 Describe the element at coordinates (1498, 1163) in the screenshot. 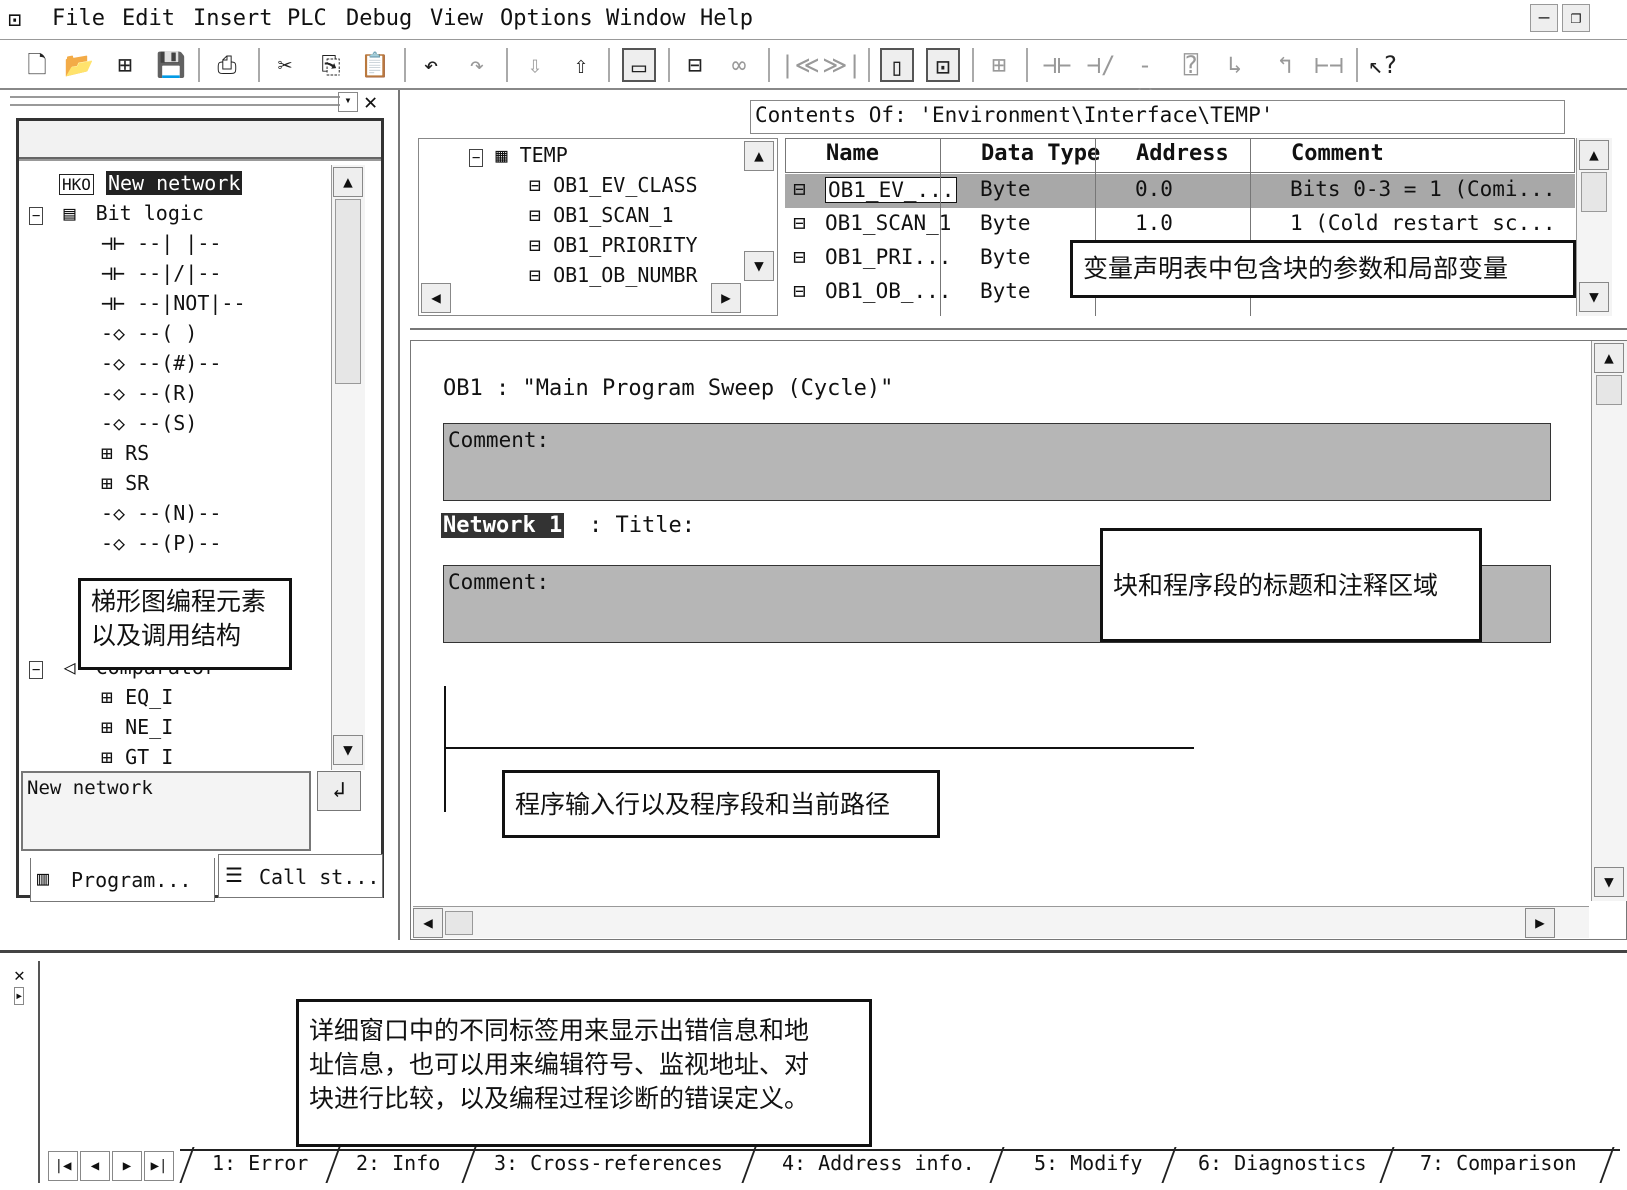

I see `tab-comparison: 7: Comparison` at that location.